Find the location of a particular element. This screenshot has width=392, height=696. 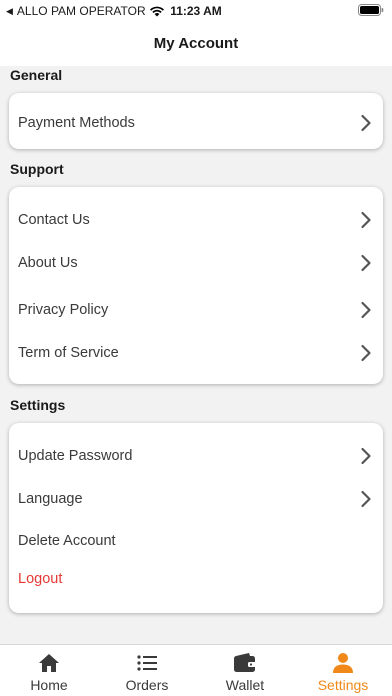

row-delete-account: Delete Account is located at coordinates (196, 541).